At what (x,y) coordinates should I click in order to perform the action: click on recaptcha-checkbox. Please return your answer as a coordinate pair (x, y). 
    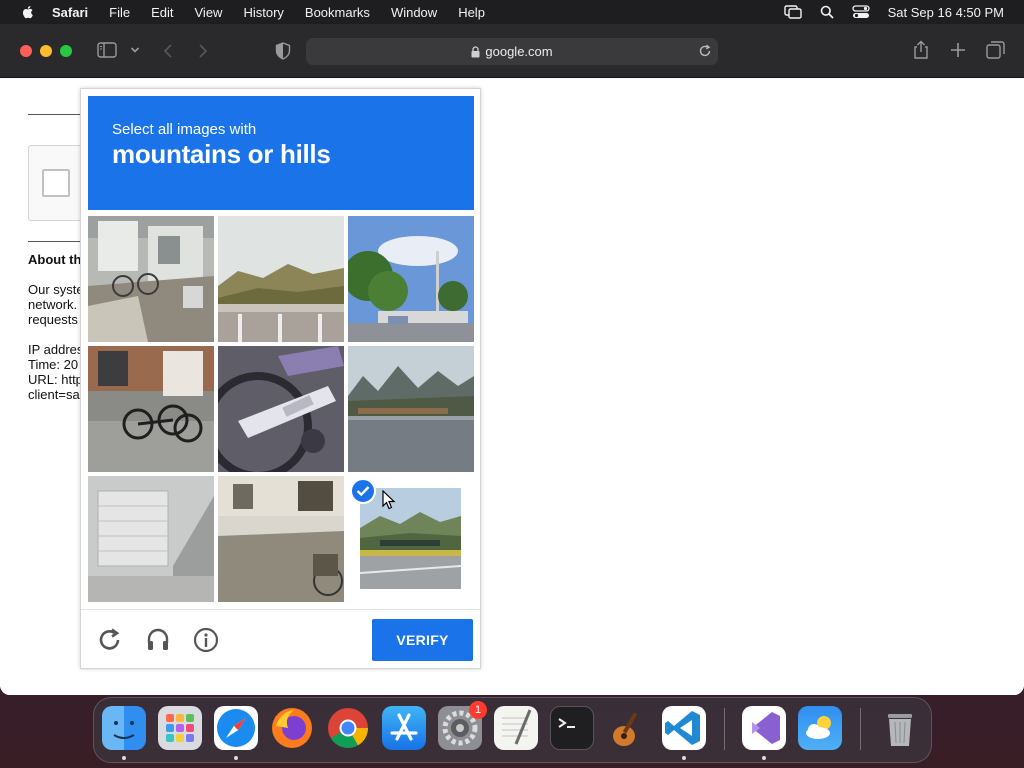
    Looking at the image, I should click on (56, 183).